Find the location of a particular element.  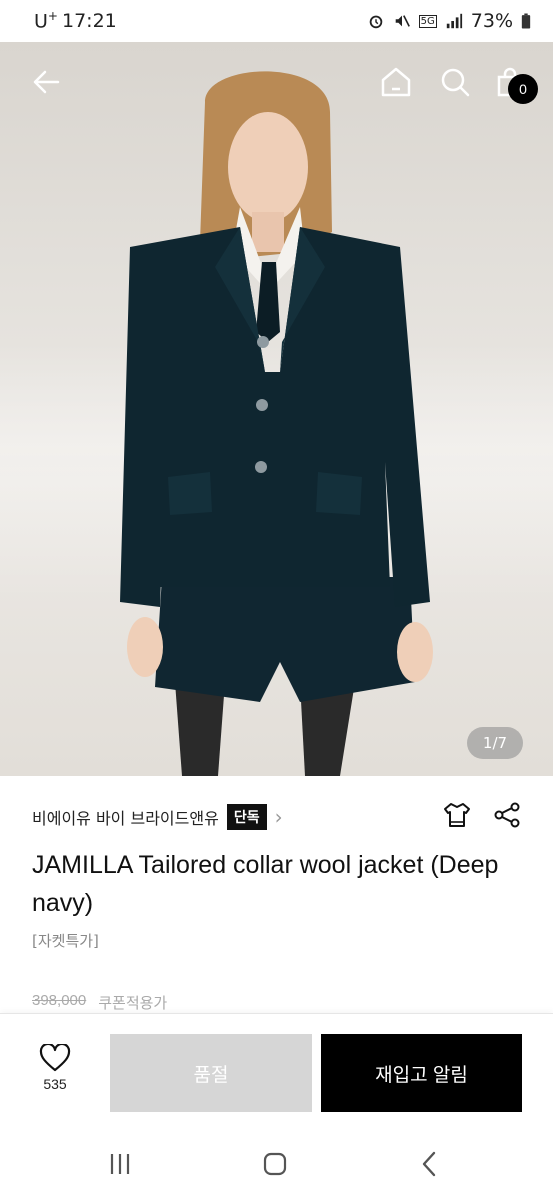

home-square-icon is located at coordinates (275, 1164).